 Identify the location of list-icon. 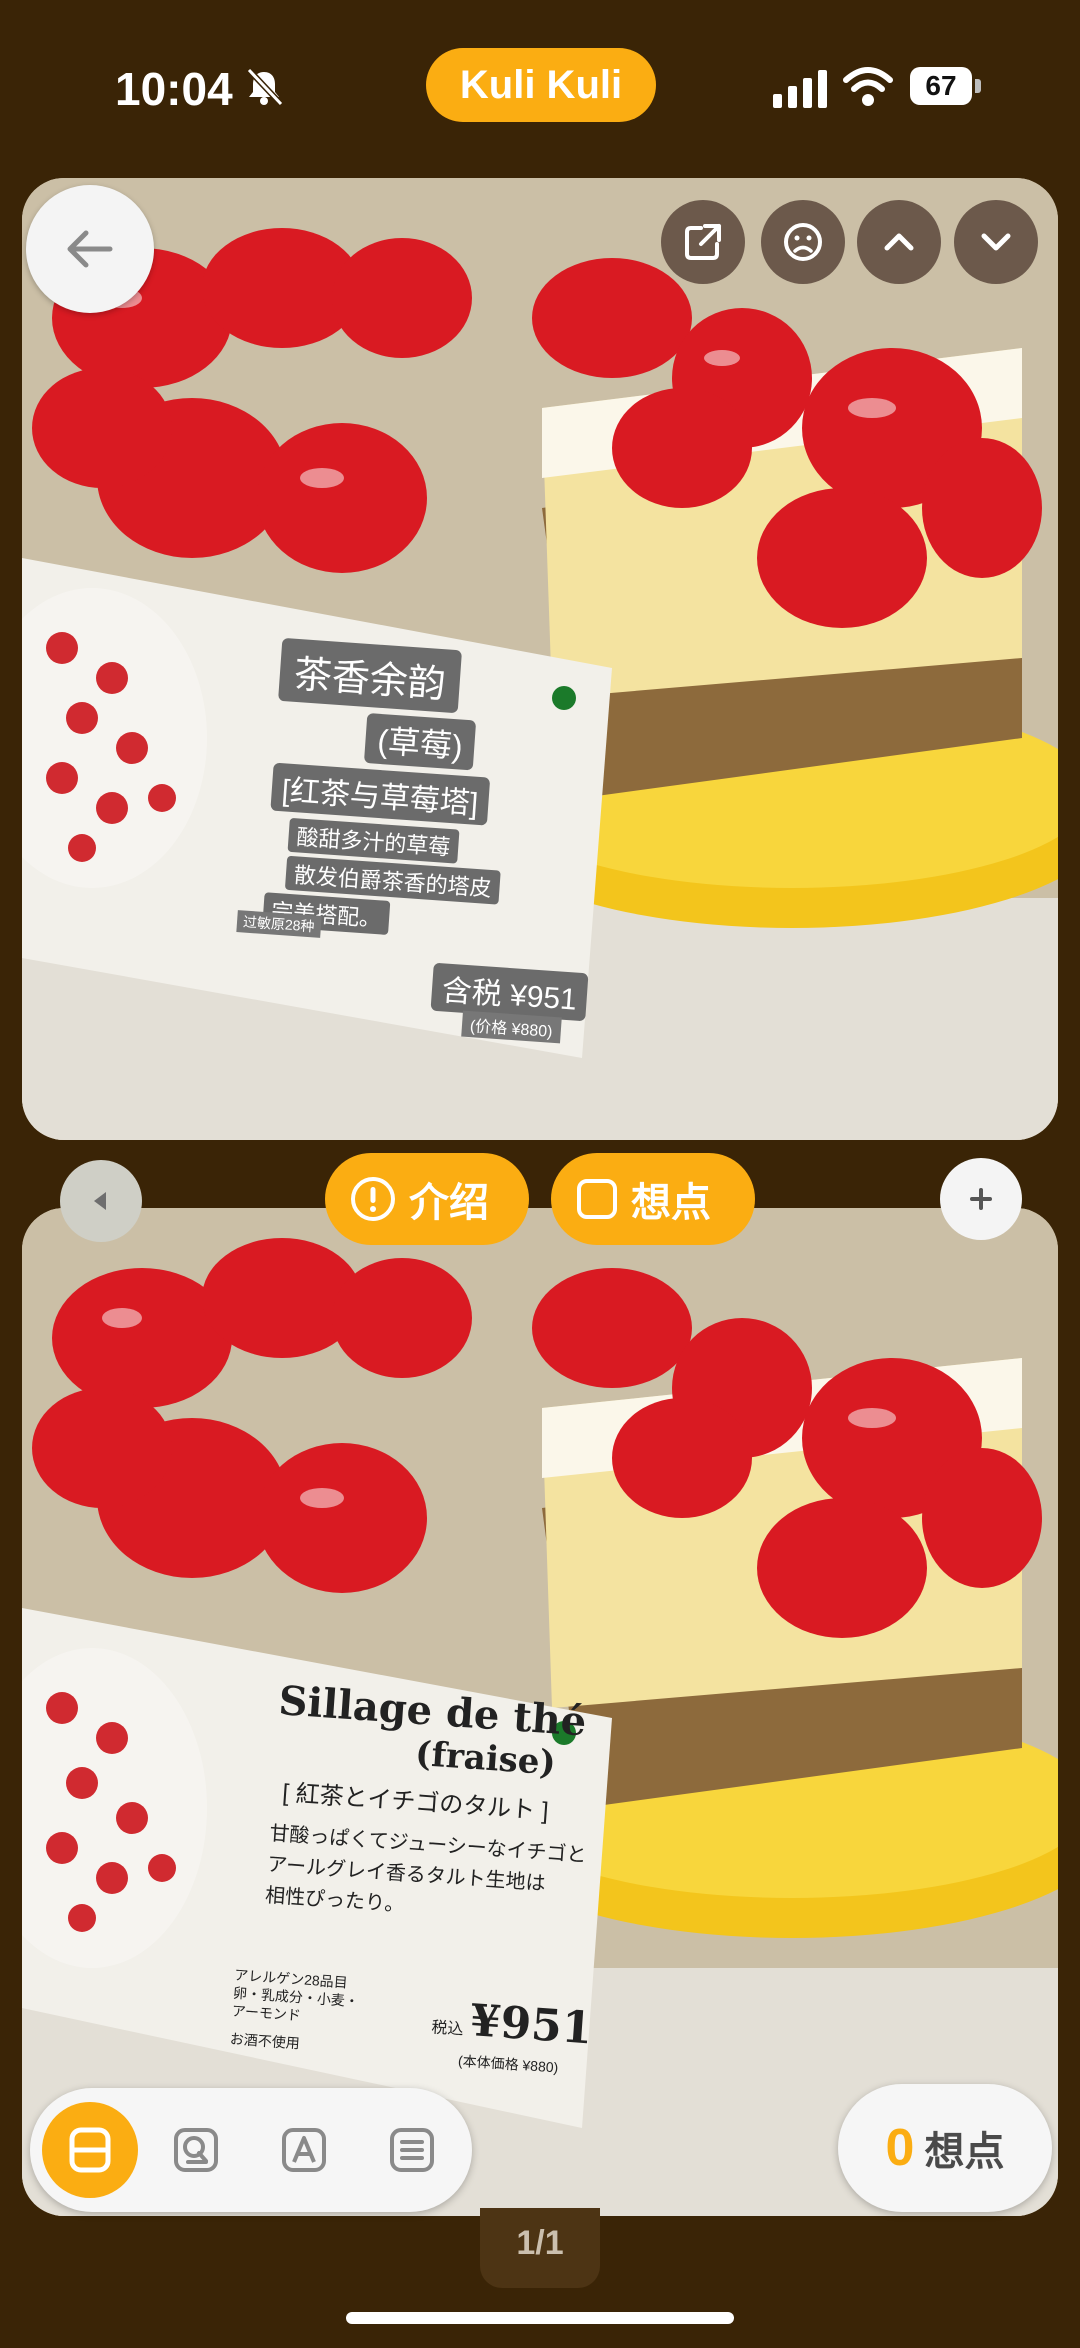
(412, 2150).